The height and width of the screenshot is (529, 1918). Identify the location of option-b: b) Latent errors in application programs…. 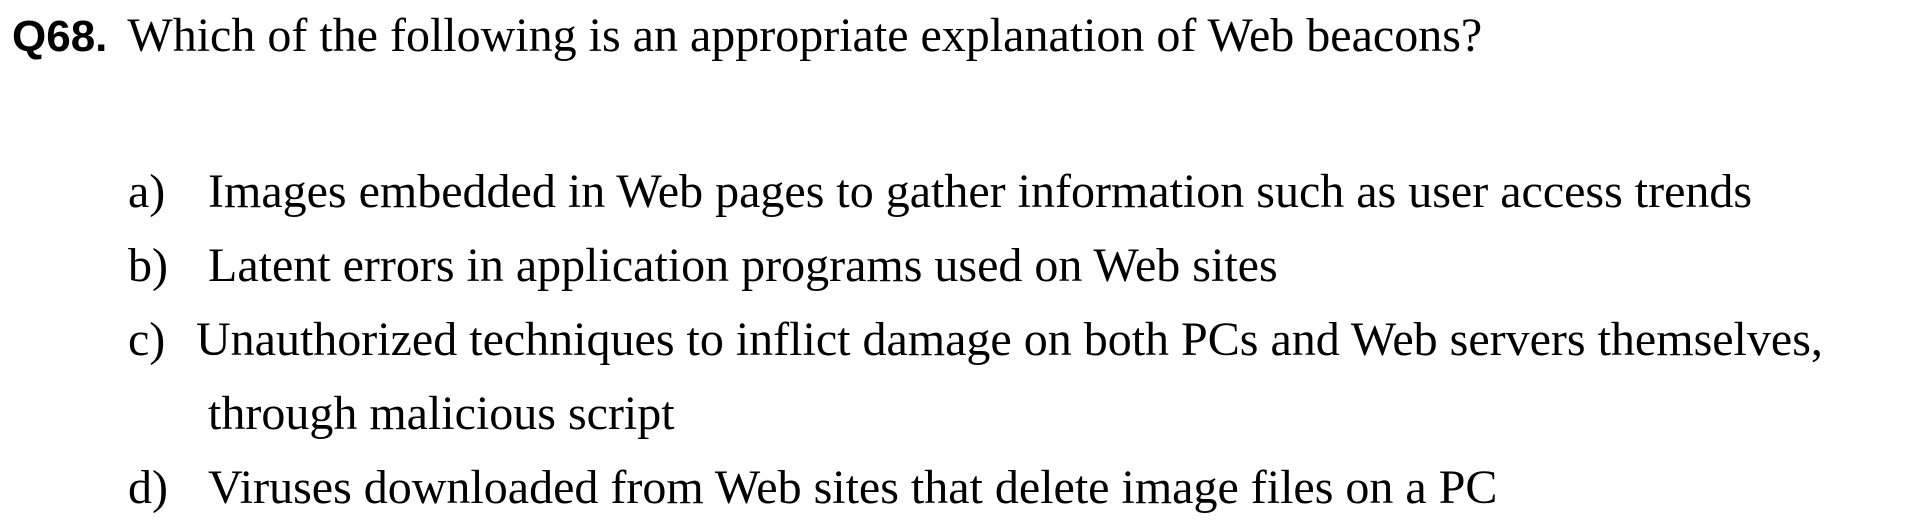
(1020, 266).